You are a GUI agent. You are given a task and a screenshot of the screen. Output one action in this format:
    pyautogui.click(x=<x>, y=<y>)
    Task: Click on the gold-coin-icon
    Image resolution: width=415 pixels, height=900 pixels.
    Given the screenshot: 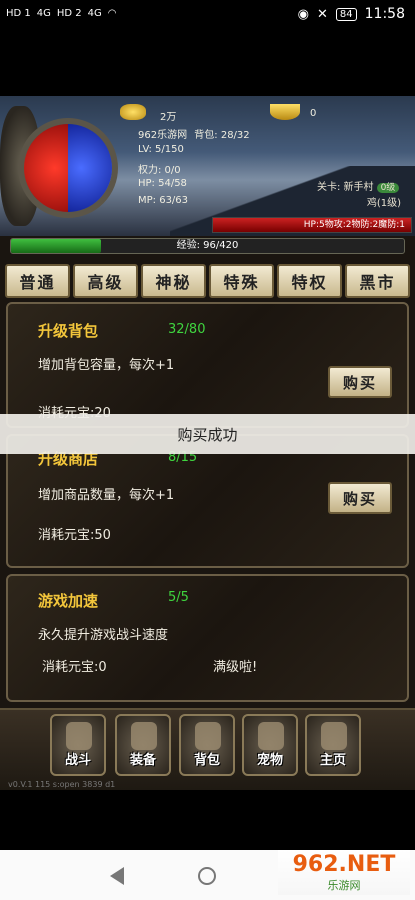 What is the action you would take?
    pyautogui.click(x=133, y=112)
    